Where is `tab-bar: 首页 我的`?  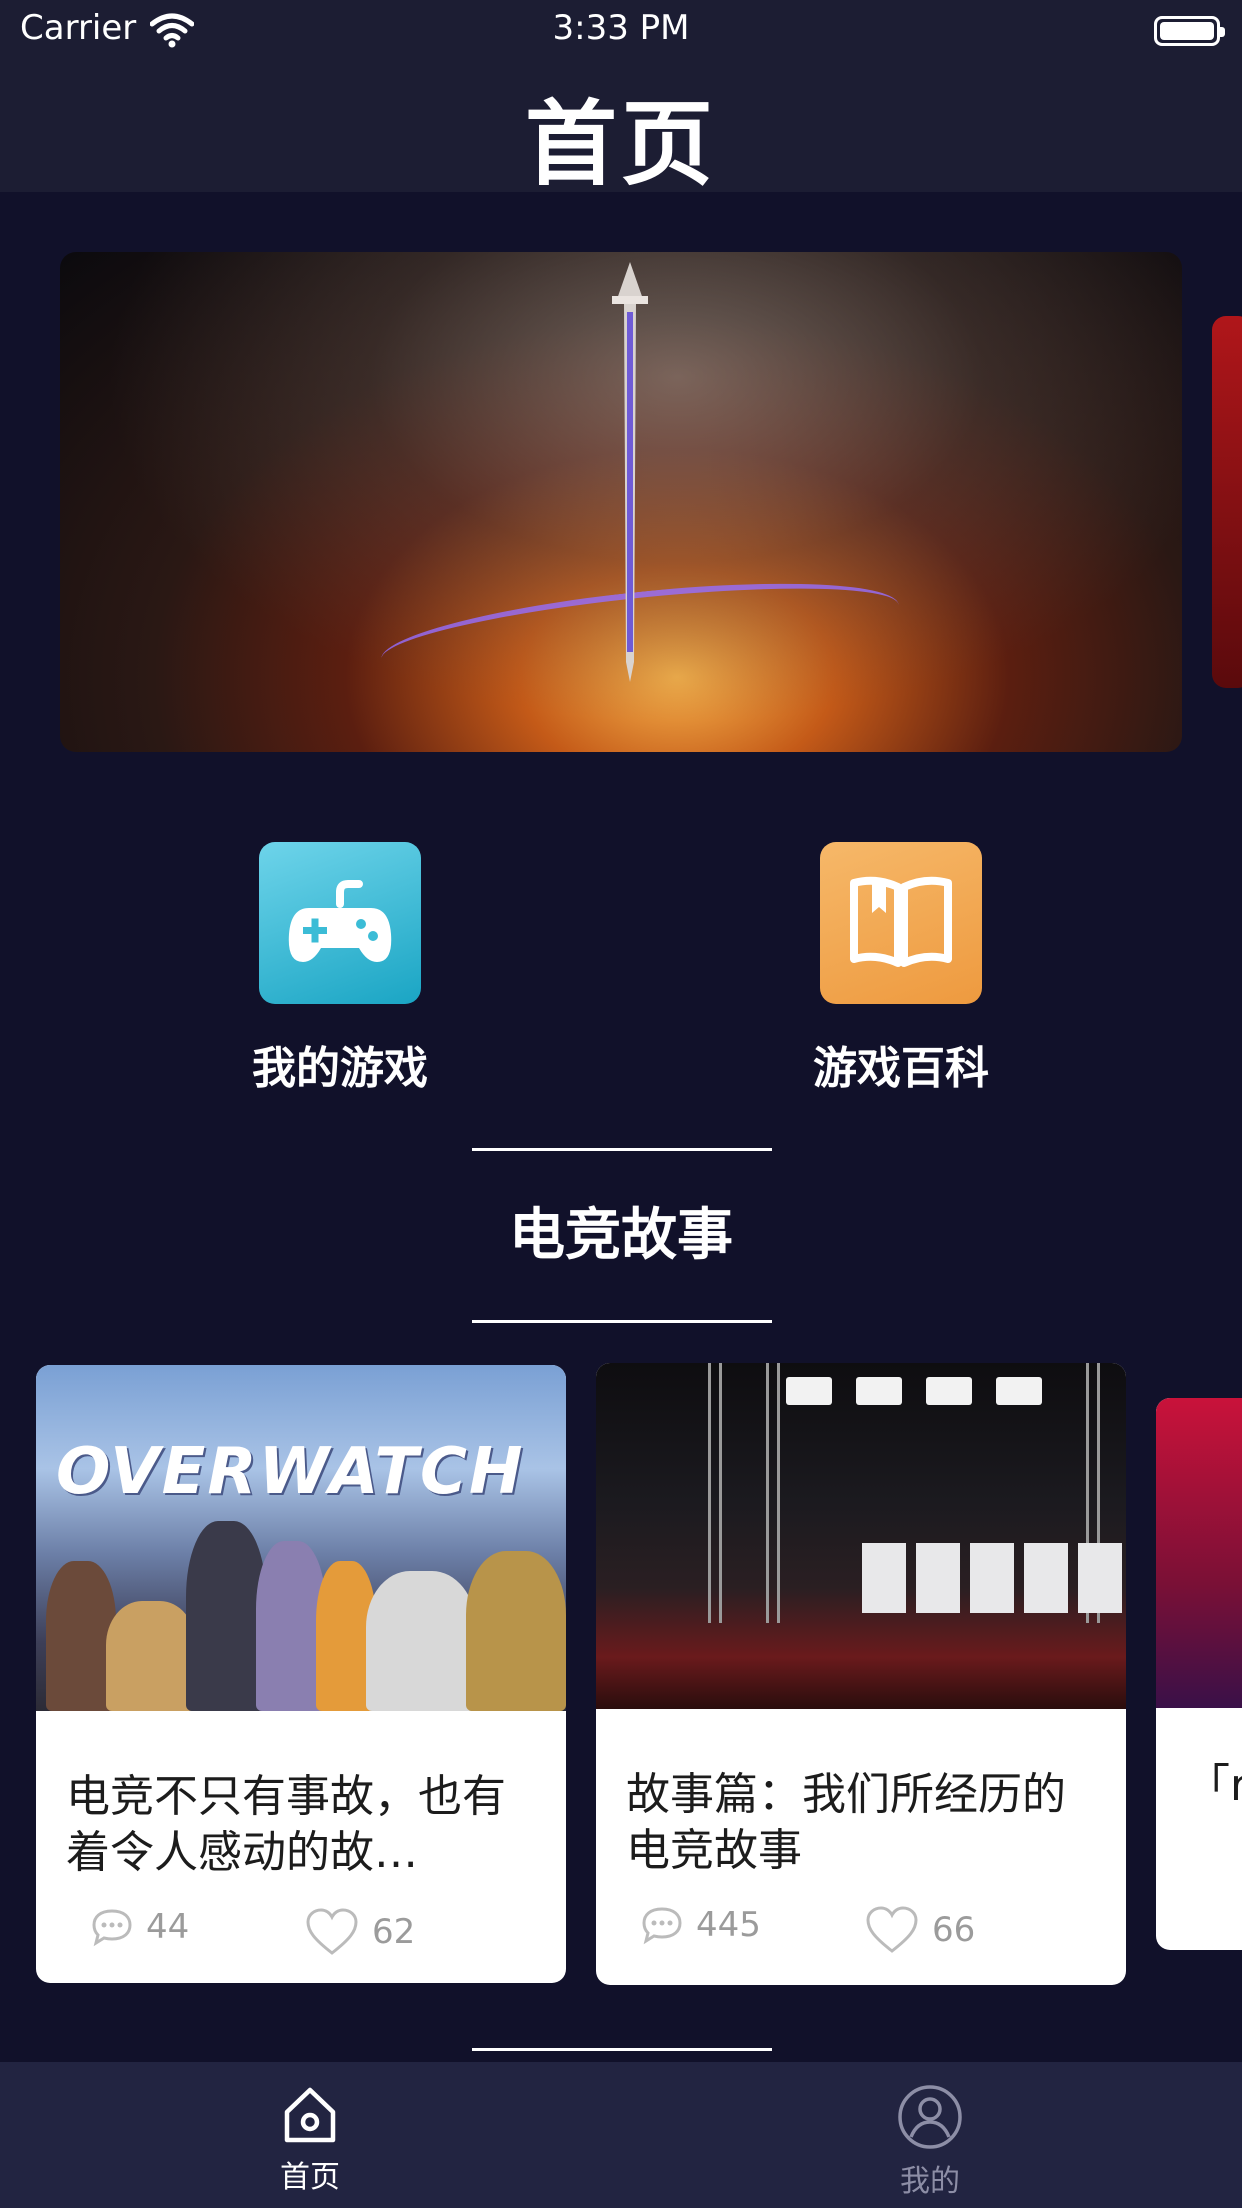
tab-bar: 首页 我的 is located at coordinates (621, 2135).